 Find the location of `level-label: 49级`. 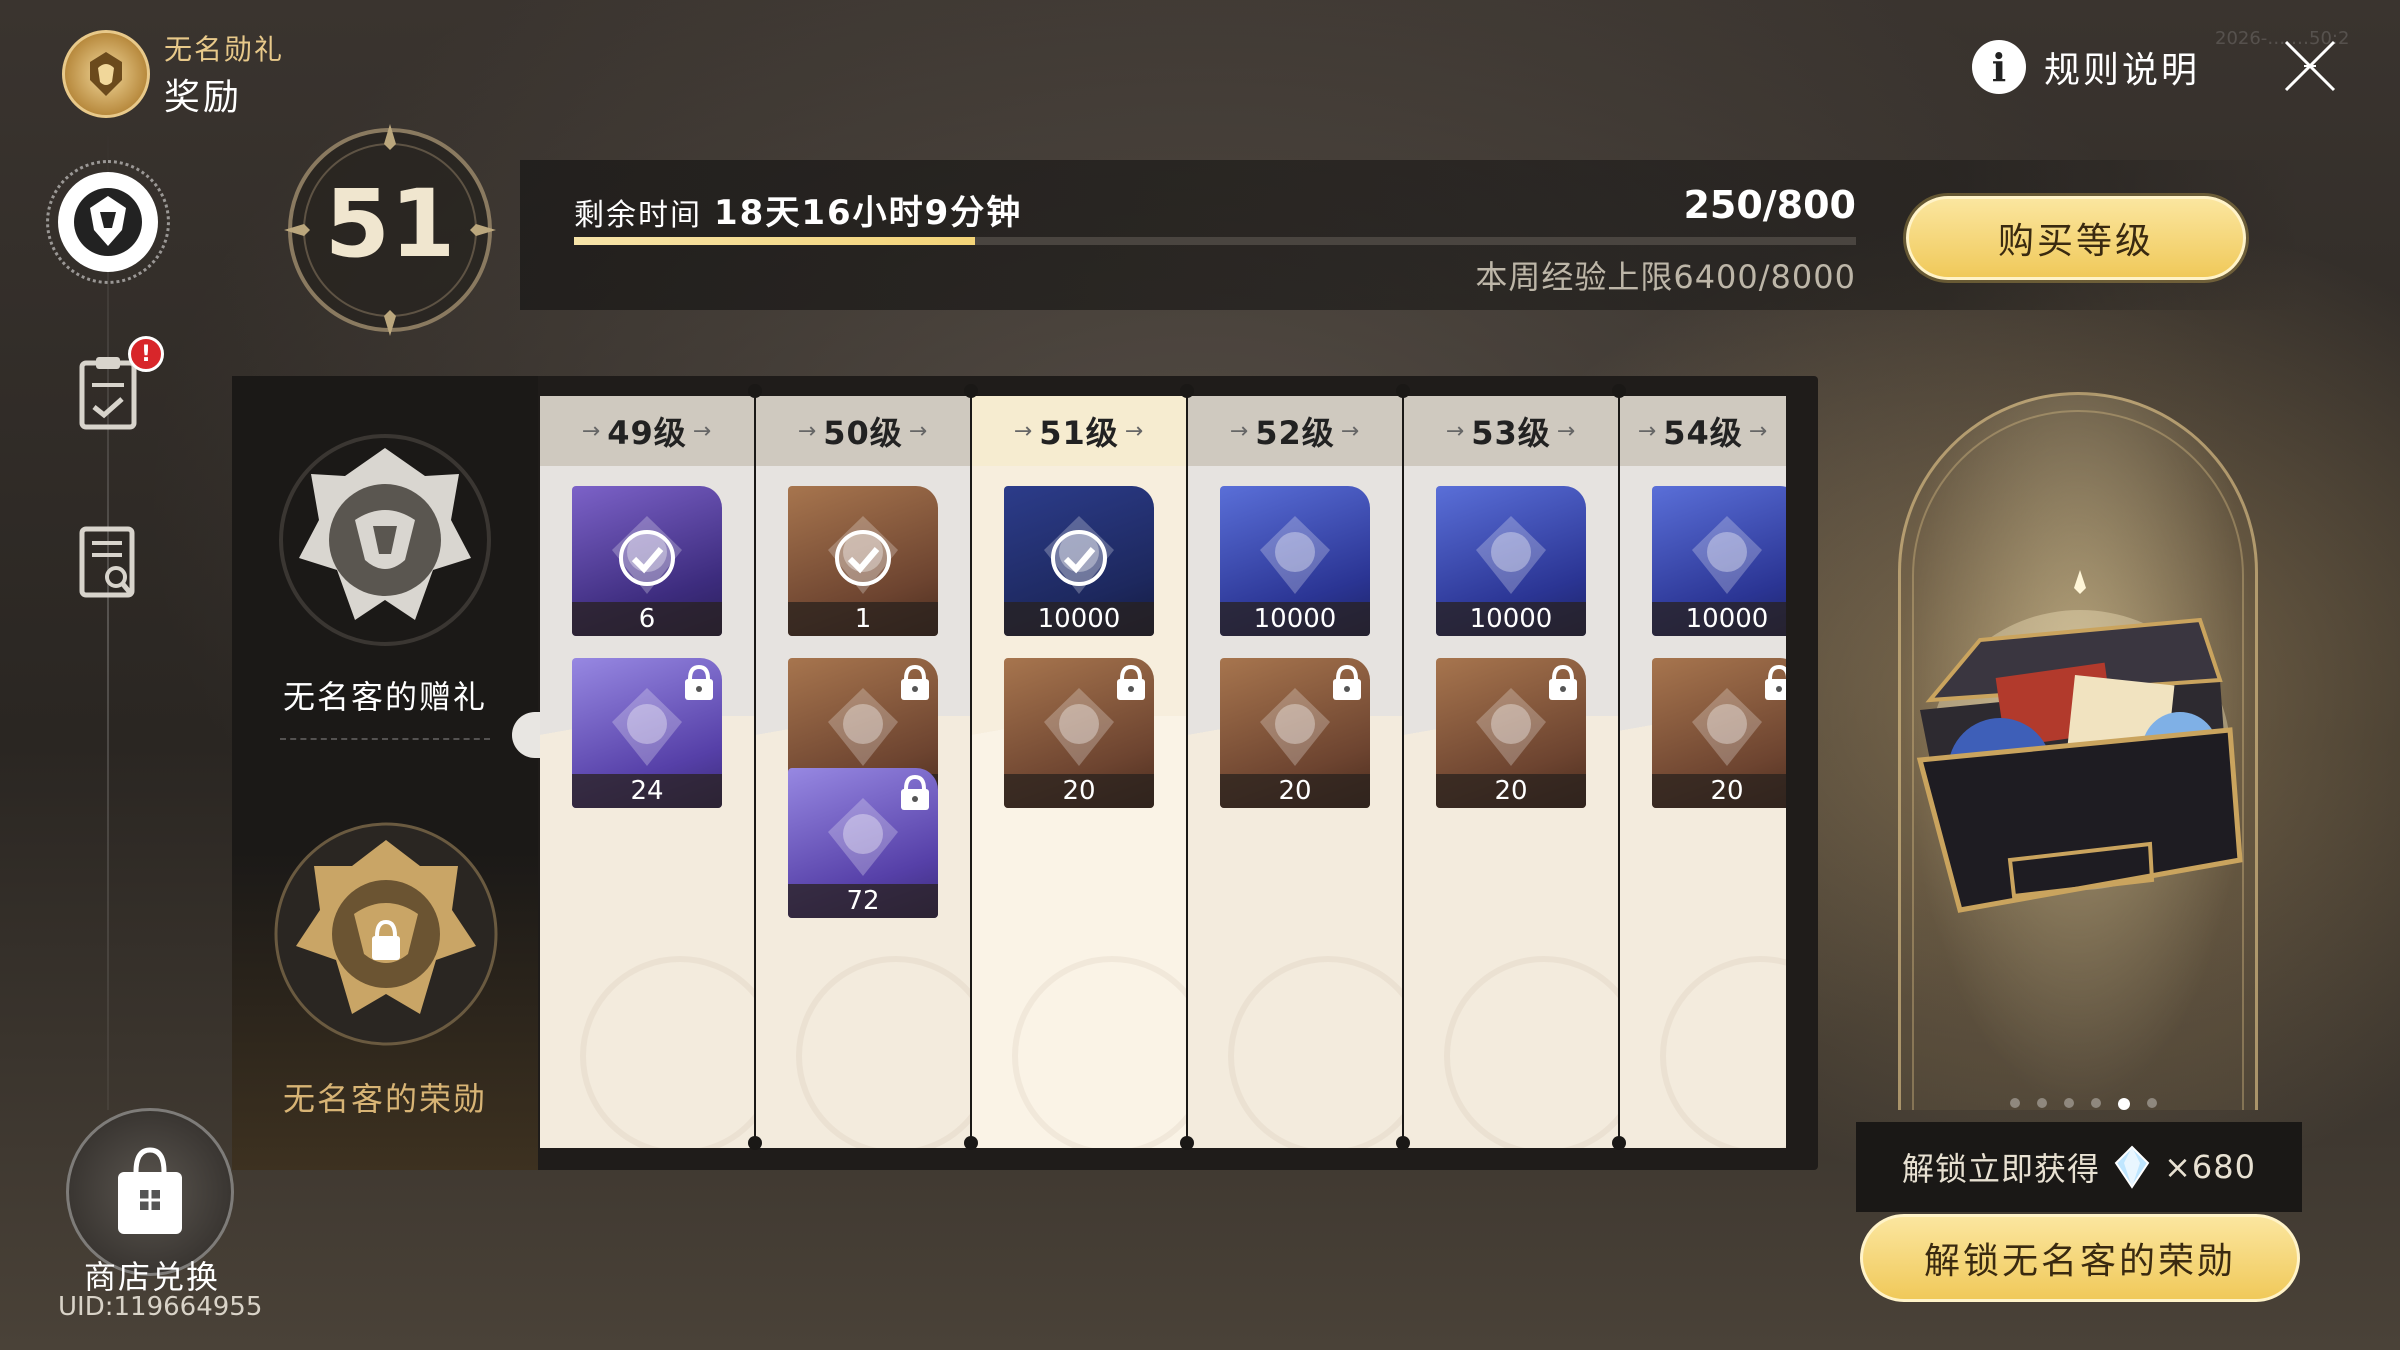

level-label: 49级 is located at coordinates (647, 433).